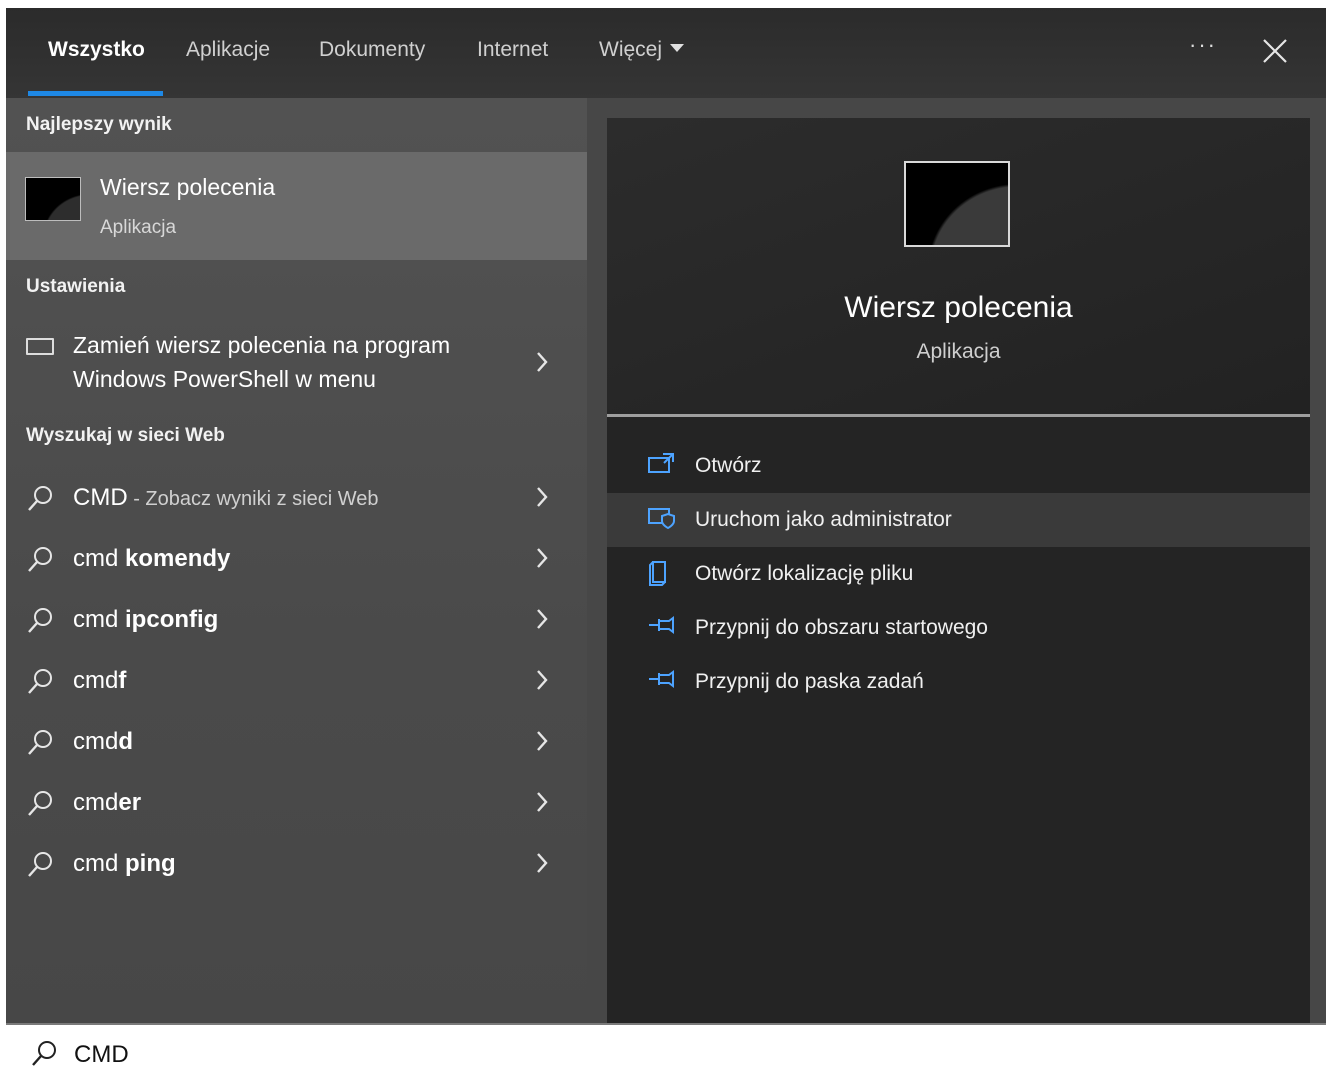  I want to click on web-result-suffix: - Zobacz wyniki z sieci Web, so click(253, 499).